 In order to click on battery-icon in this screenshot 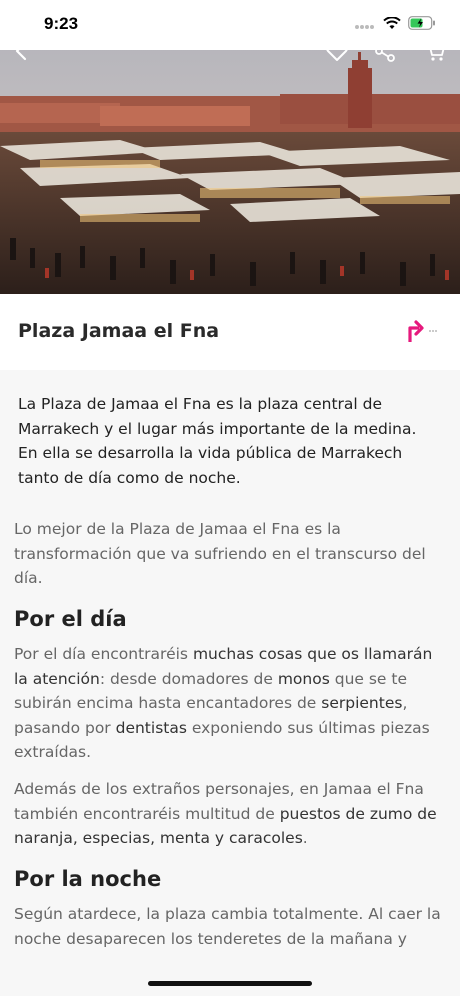, I will do `click(422, 24)`.